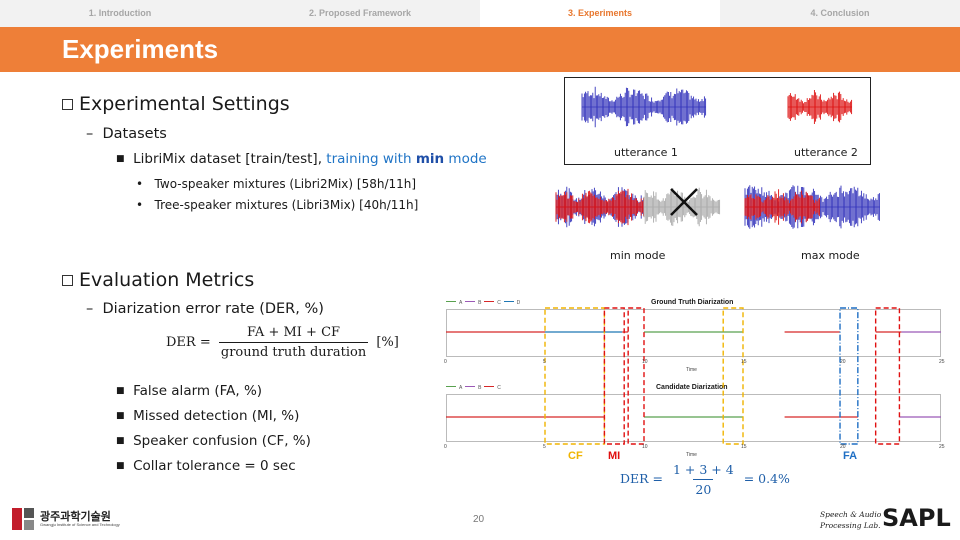  Describe the element at coordinates (850, 456) in the screenshot. I see `fa-label: FA` at that location.